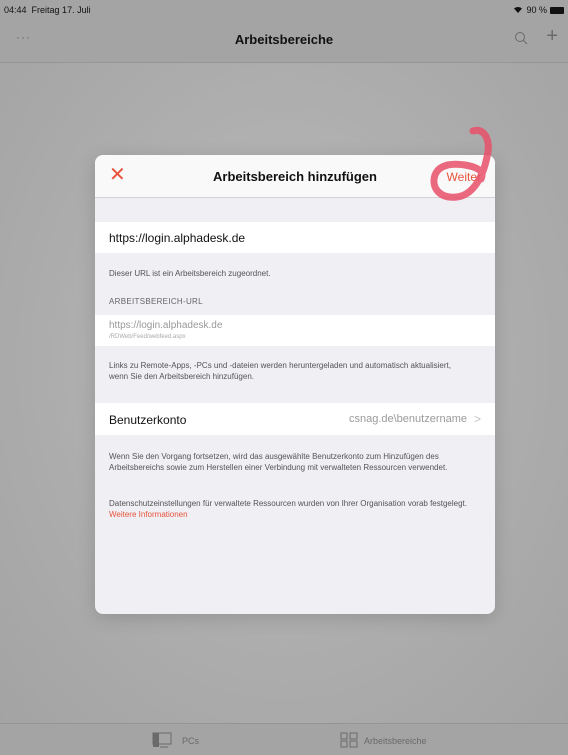 Image resolution: width=568 pixels, height=755 pixels. Describe the element at coordinates (148, 420) in the screenshot. I see `user-account-label: Benutzerkonto` at that location.